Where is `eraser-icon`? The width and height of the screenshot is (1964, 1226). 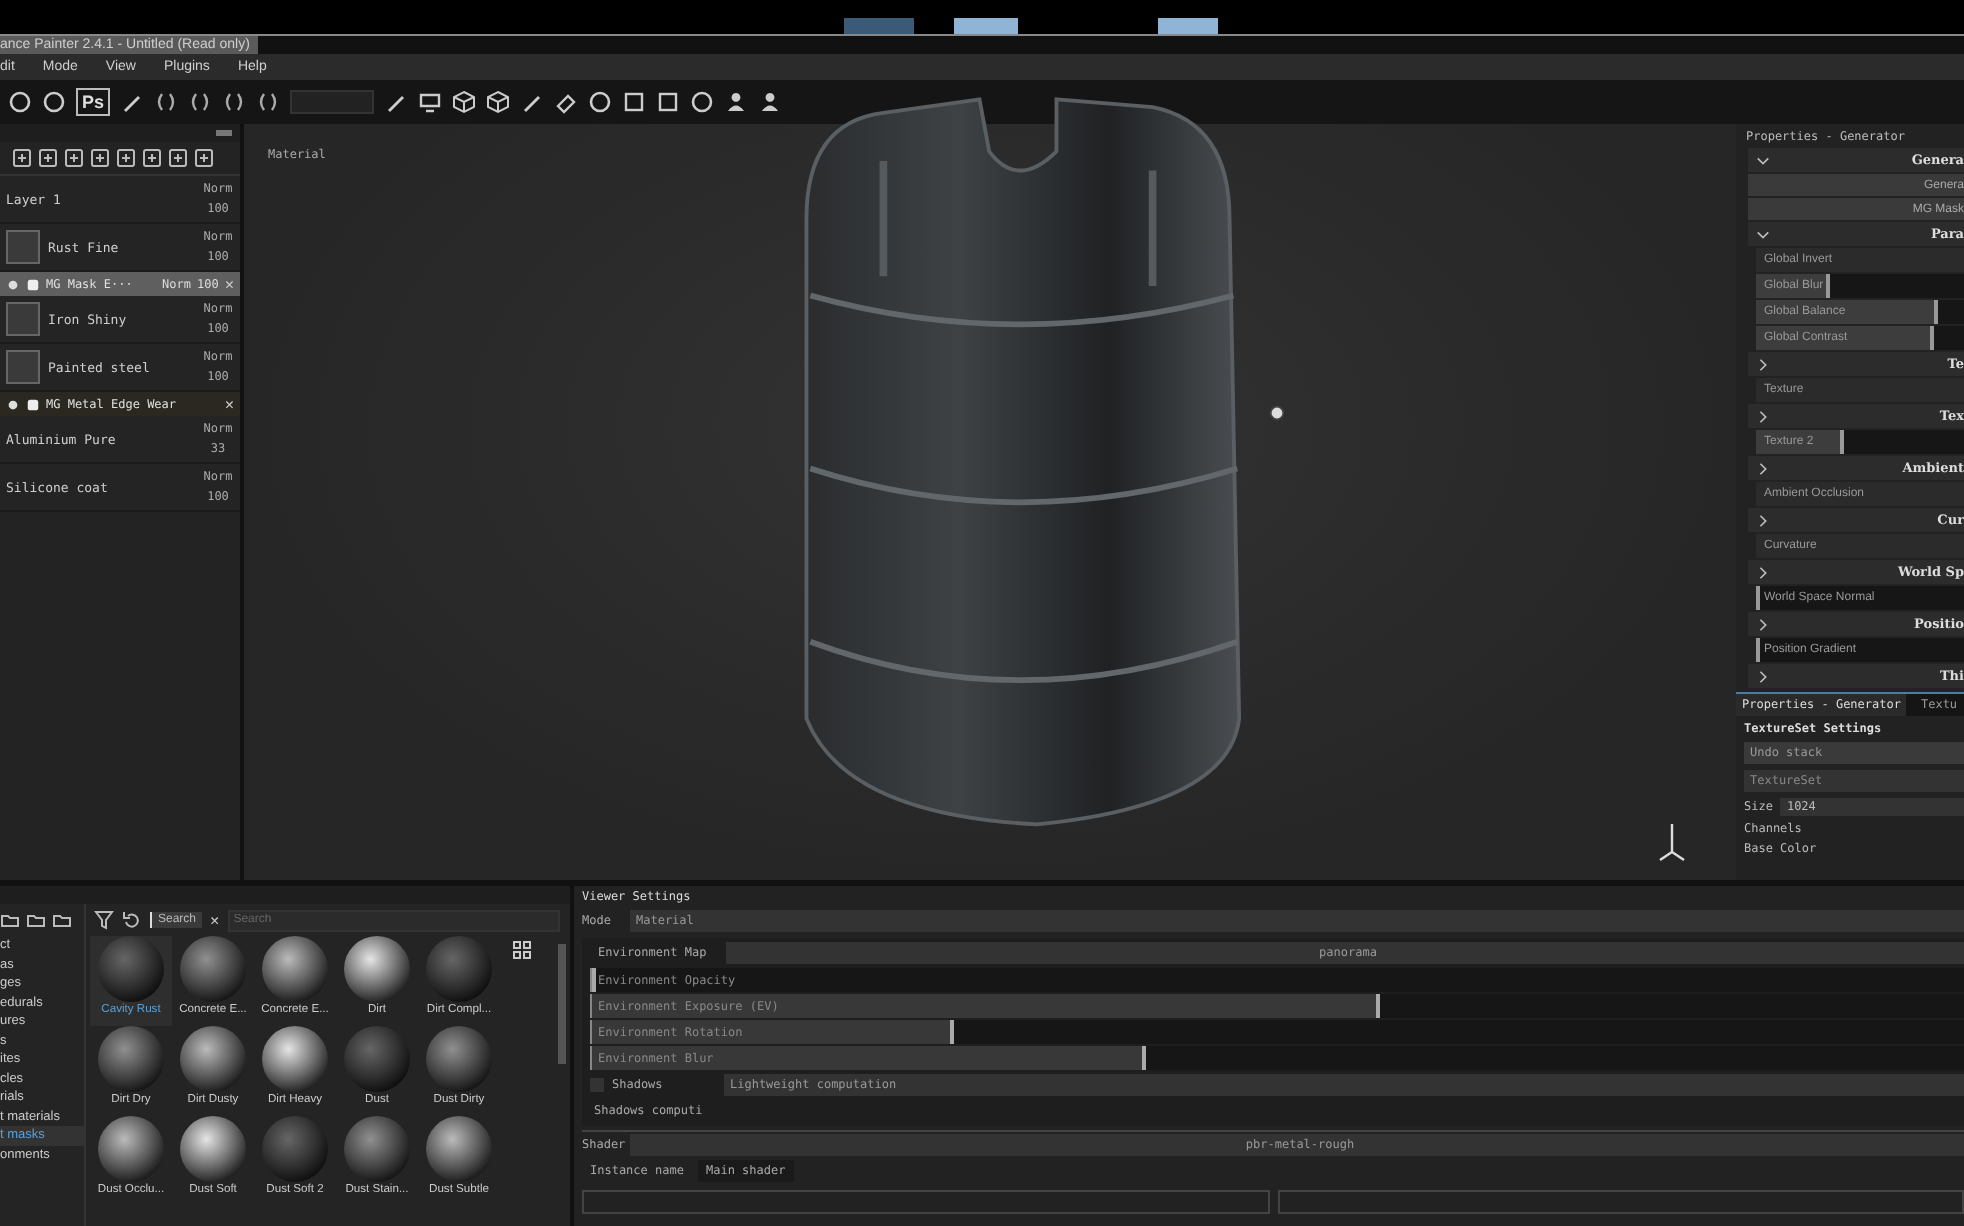
eraser-icon is located at coordinates (566, 102).